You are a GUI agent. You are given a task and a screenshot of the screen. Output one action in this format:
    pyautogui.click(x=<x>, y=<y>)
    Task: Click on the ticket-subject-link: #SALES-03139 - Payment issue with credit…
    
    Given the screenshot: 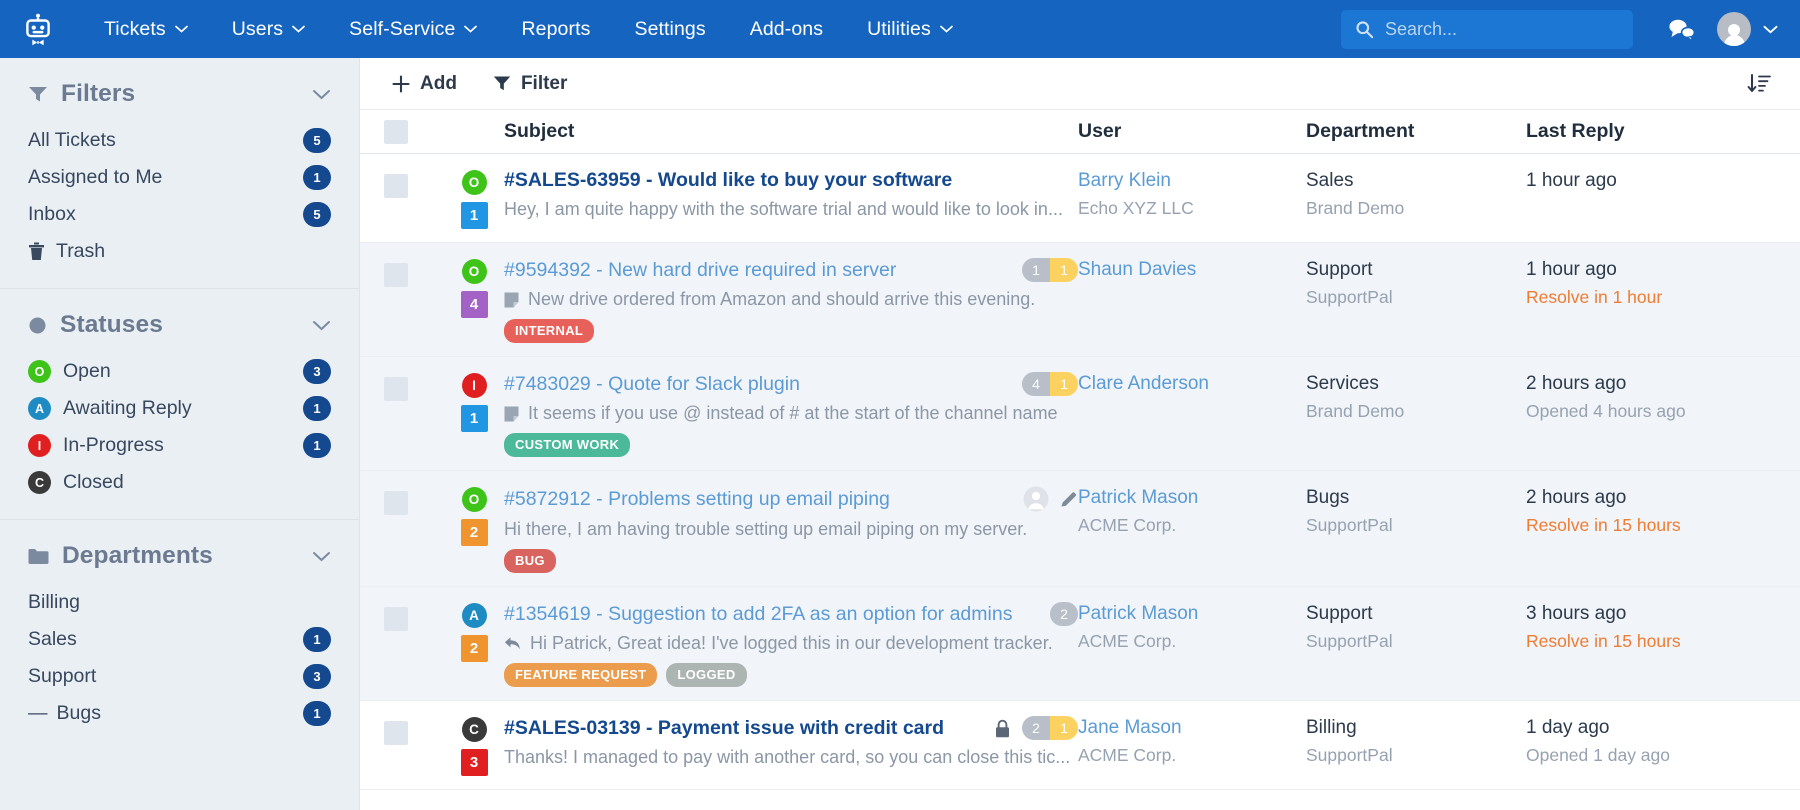 What is the action you would take?
    pyautogui.click(x=724, y=728)
    